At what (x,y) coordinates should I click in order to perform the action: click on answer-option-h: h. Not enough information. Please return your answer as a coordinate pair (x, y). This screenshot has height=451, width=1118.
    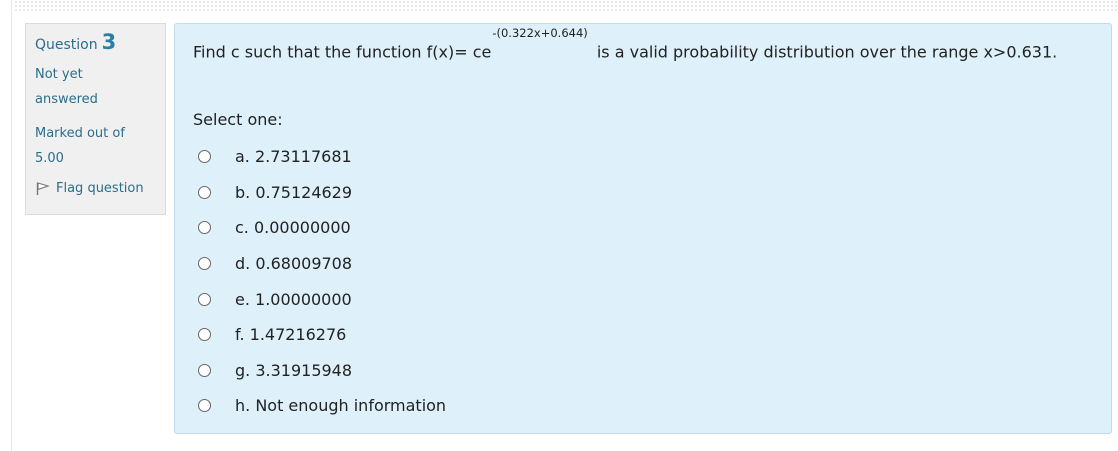
    Looking at the image, I should click on (320, 406).